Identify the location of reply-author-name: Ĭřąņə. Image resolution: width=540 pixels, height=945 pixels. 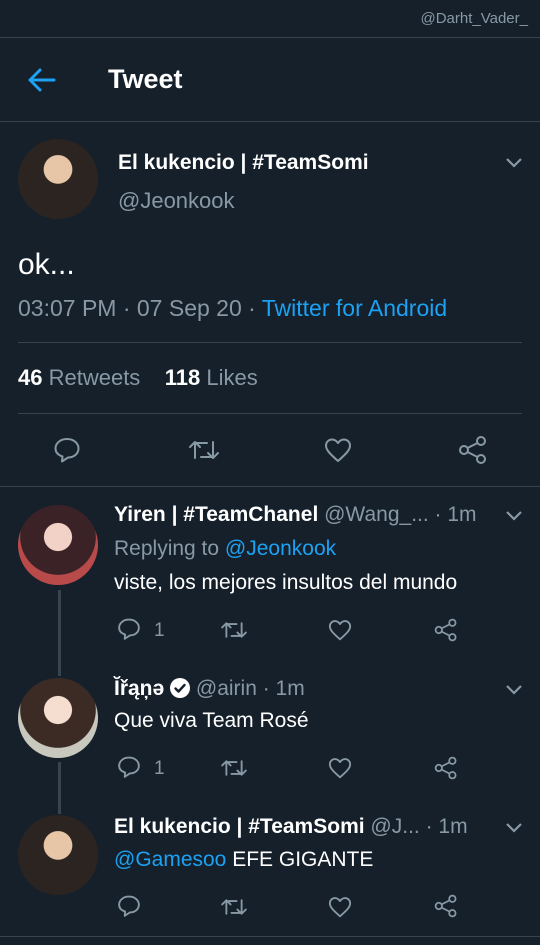
(139, 688).